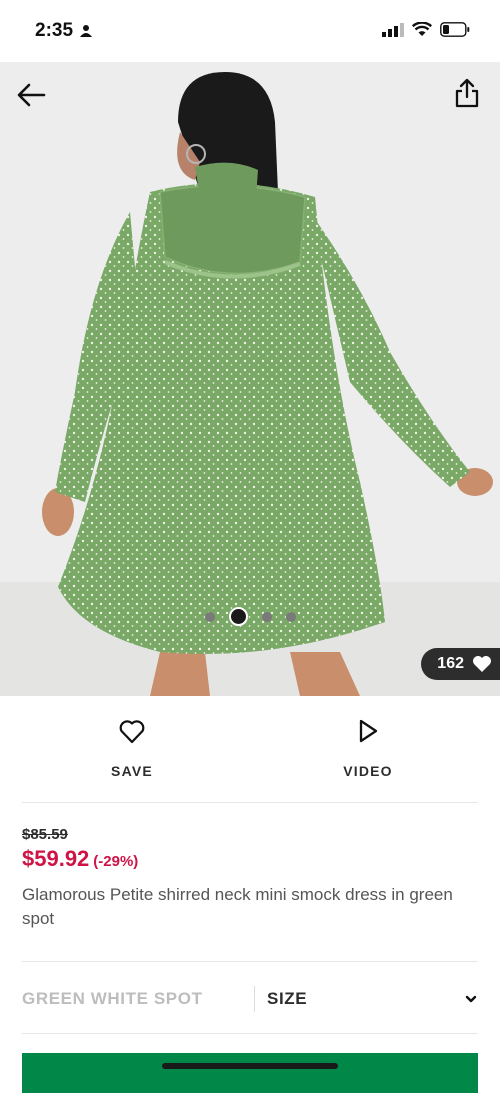 This screenshot has width=500, height=1093. Describe the element at coordinates (250, 31) in the screenshot. I see `status-bar: 2:35` at that location.